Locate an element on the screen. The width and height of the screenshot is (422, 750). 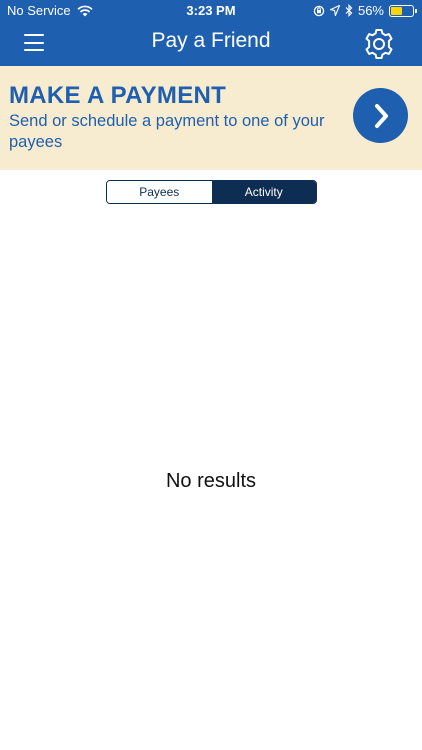
battery-percent: 56% is located at coordinates (370, 10).